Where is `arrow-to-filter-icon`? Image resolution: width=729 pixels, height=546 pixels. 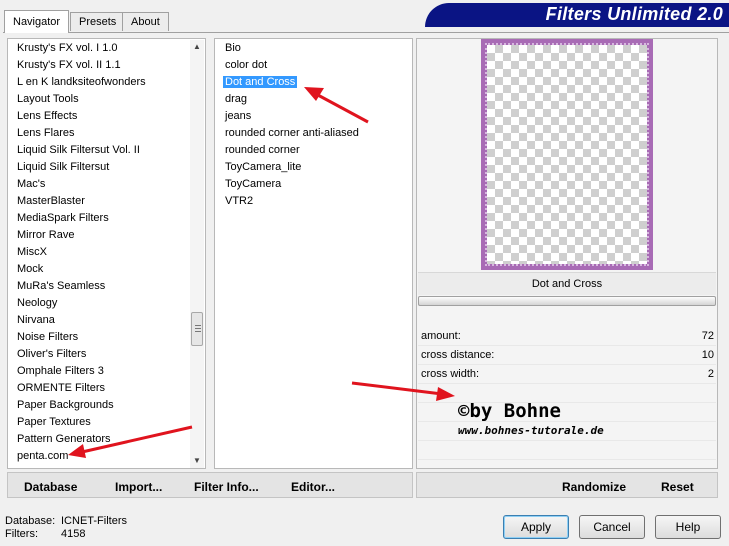 arrow-to-filter-icon is located at coordinates (336, 105).